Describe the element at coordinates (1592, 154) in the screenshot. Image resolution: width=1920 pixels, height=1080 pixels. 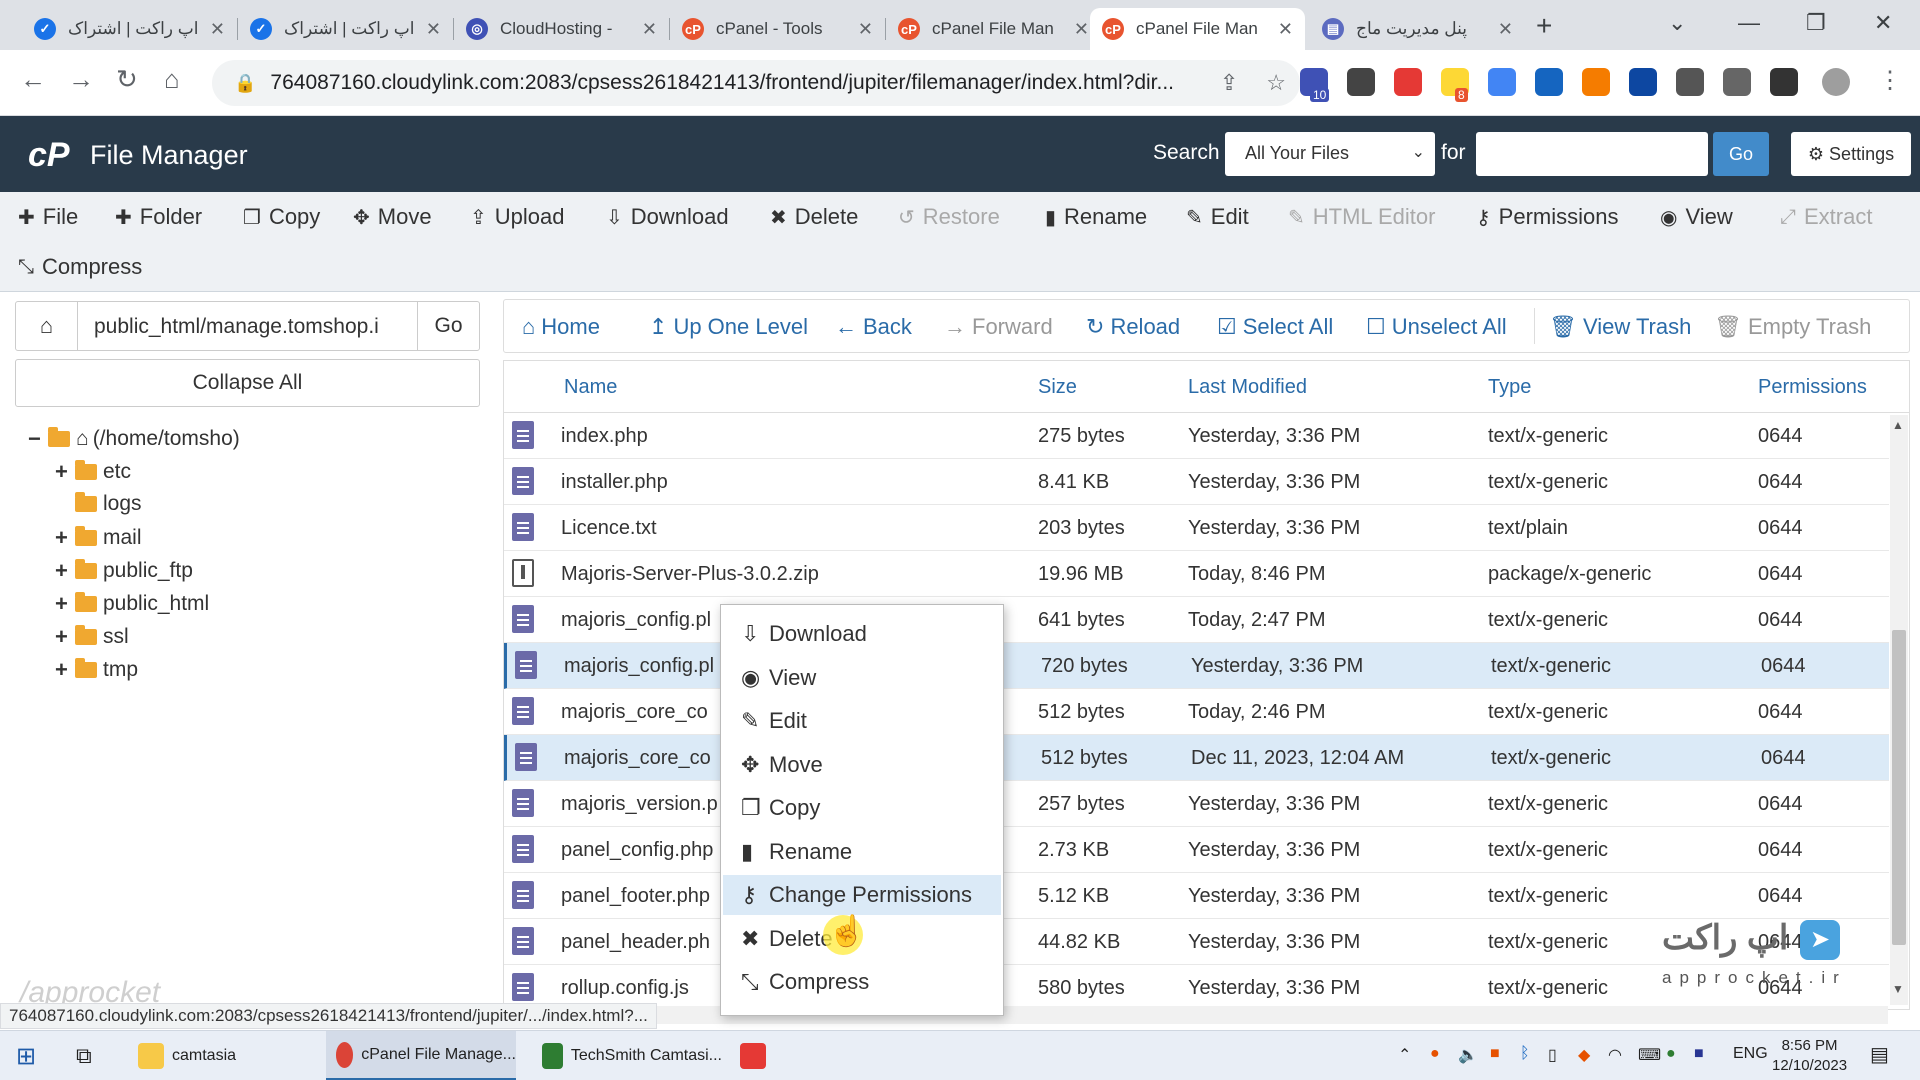
I see `search-input` at that location.